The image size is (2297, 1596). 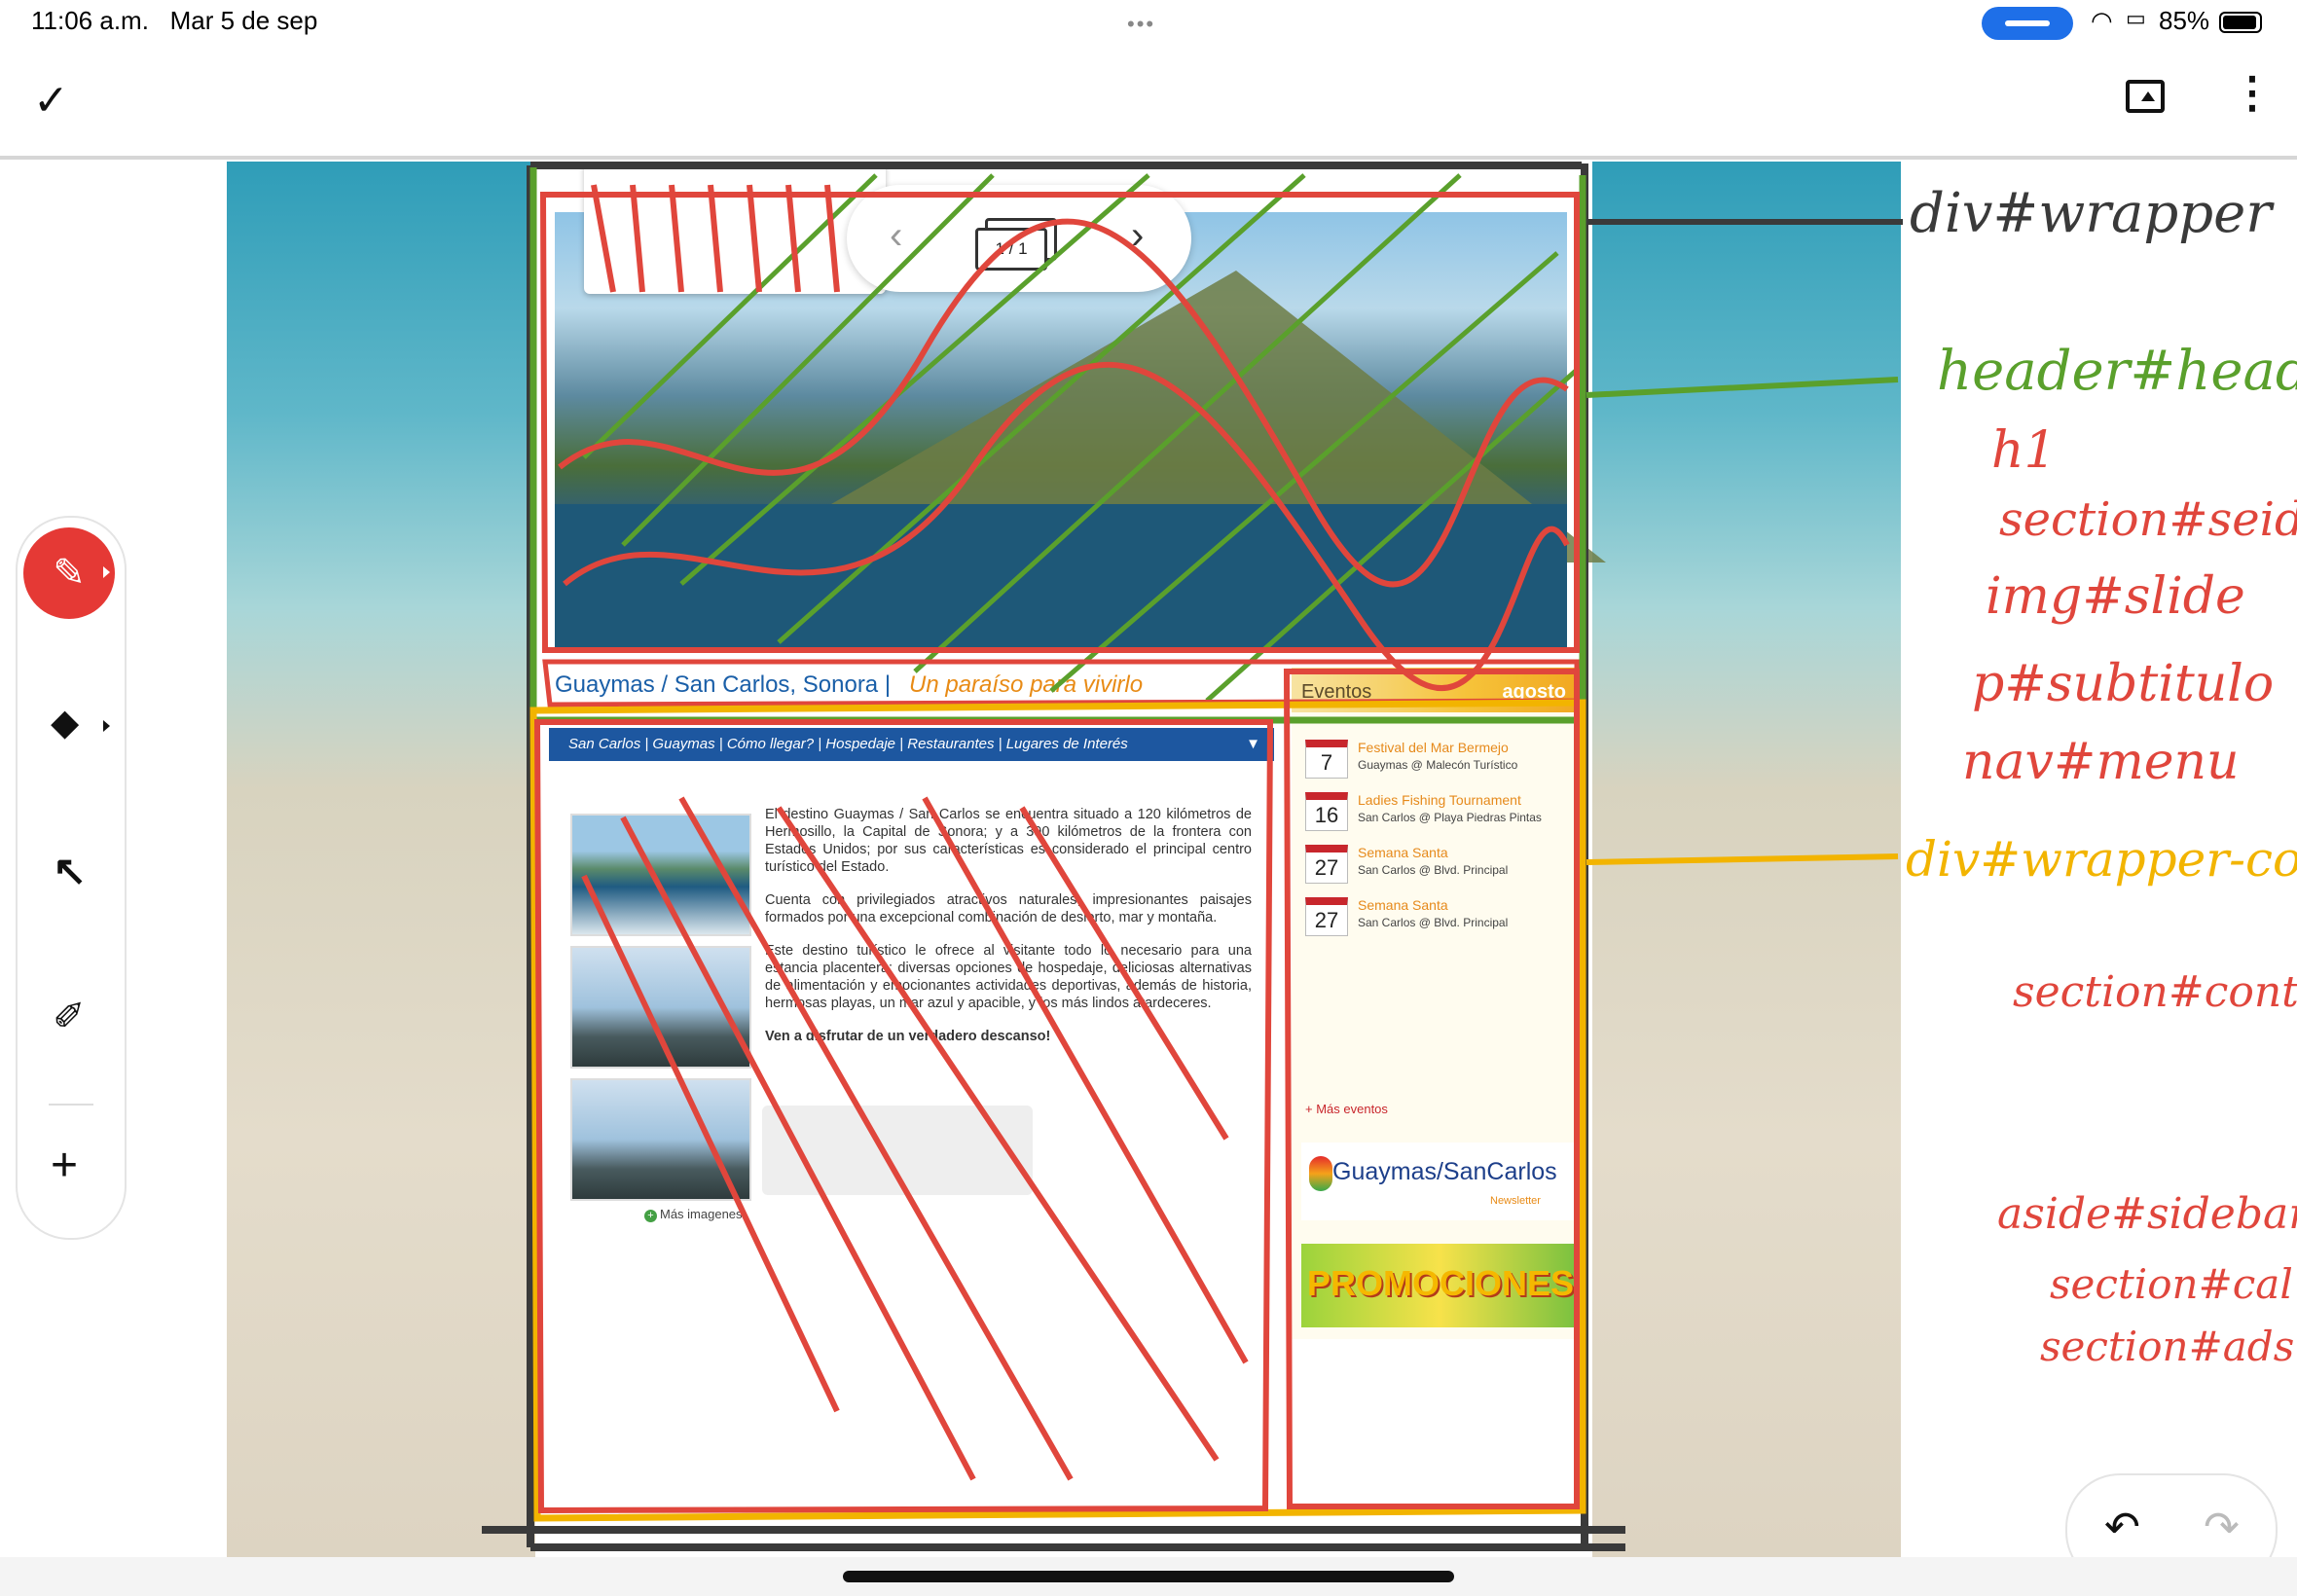 What do you see at coordinates (693, 1214) in the screenshot?
I see `more-images-link: + Más imagenes` at bounding box center [693, 1214].